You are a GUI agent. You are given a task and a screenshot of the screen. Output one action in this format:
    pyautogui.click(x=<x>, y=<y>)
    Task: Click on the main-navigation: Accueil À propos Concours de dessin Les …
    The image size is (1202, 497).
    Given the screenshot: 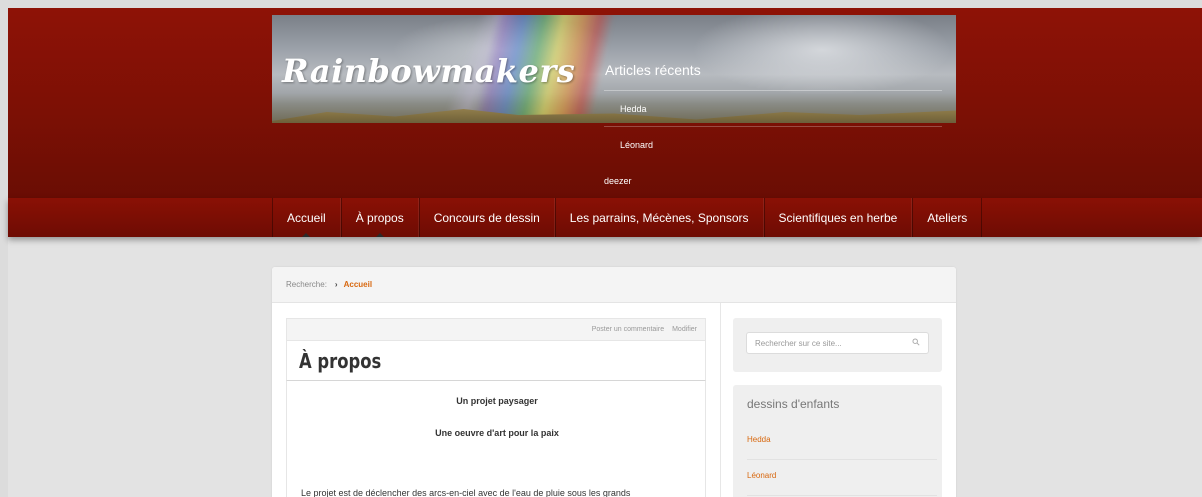 What is the action you would take?
    pyautogui.click(x=605, y=217)
    